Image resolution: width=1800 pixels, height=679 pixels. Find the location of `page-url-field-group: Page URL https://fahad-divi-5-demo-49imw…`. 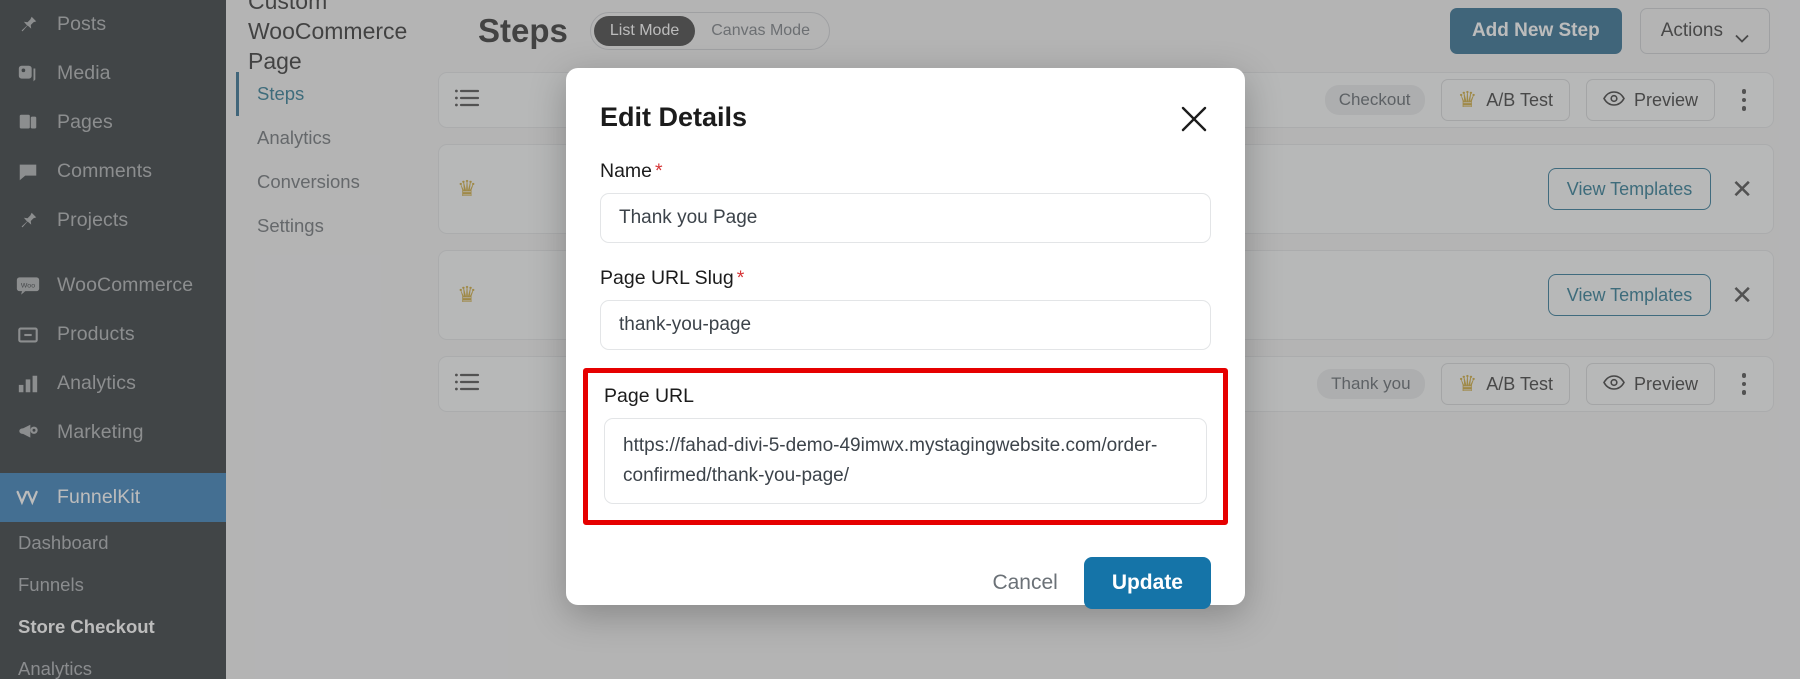

page-url-field-group: Page URL https://fahad-divi-5-demo-49imw… is located at coordinates (905, 444).